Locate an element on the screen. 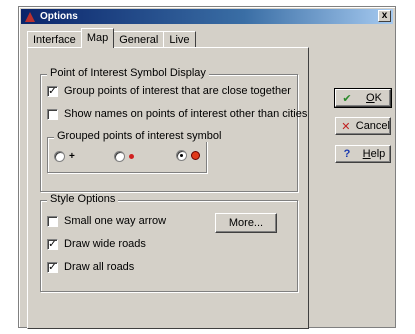 The height and width of the screenshot is (334, 415). large-red-dot-icon is located at coordinates (195, 155).